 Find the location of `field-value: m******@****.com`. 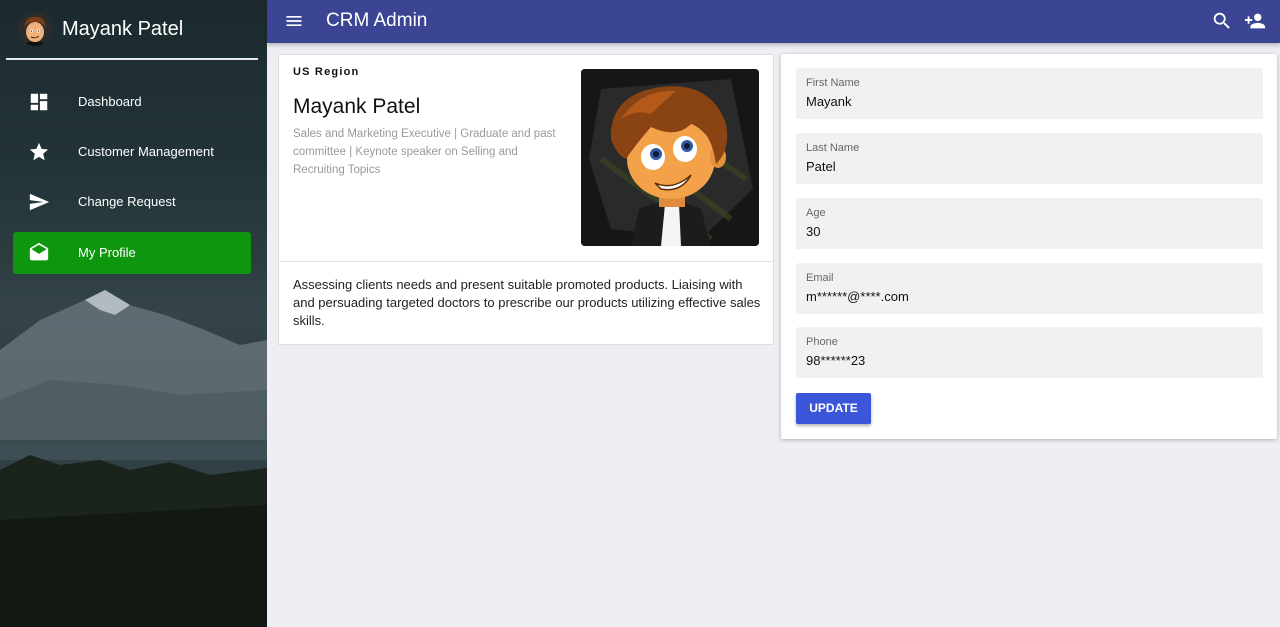

field-value: m******@****.com is located at coordinates (857, 296).